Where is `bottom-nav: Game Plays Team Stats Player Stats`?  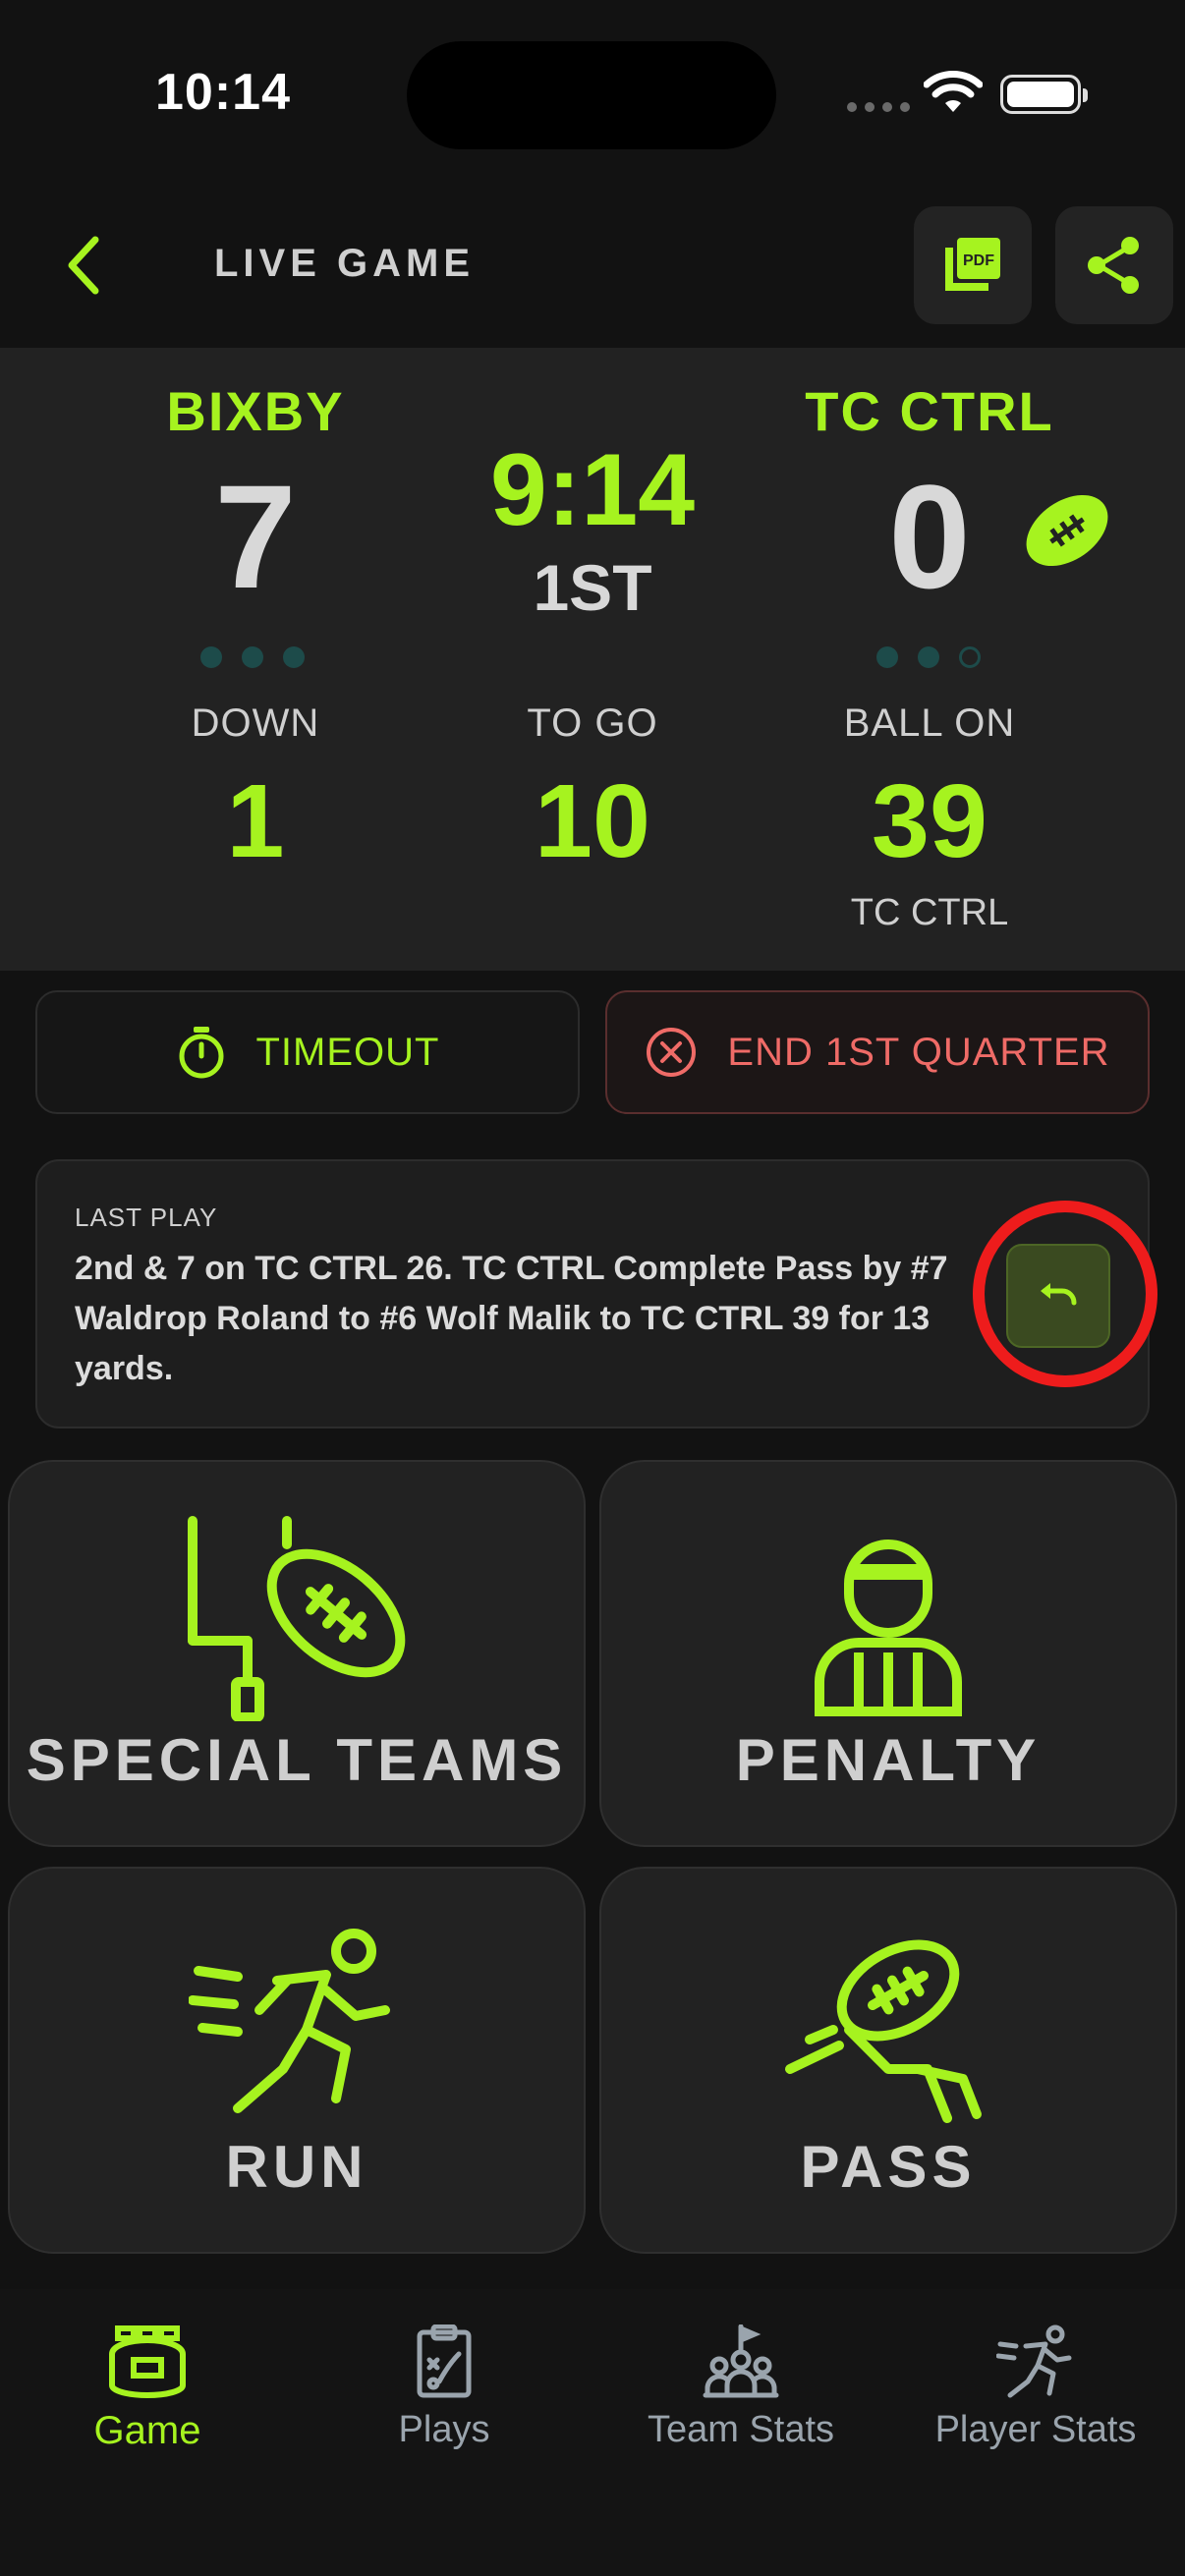
bottom-nav: Game Plays Team Stats Player Stats is located at coordinates (592, 2432).